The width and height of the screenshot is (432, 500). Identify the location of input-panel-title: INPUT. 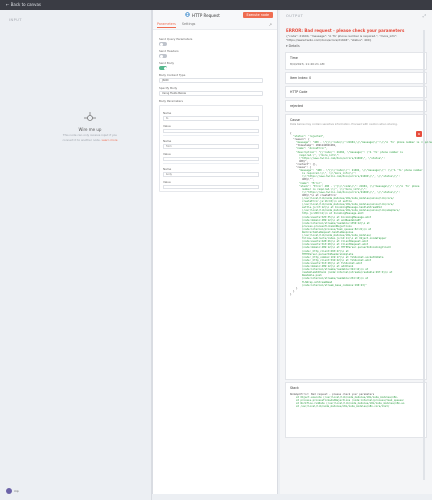
(15, 20).